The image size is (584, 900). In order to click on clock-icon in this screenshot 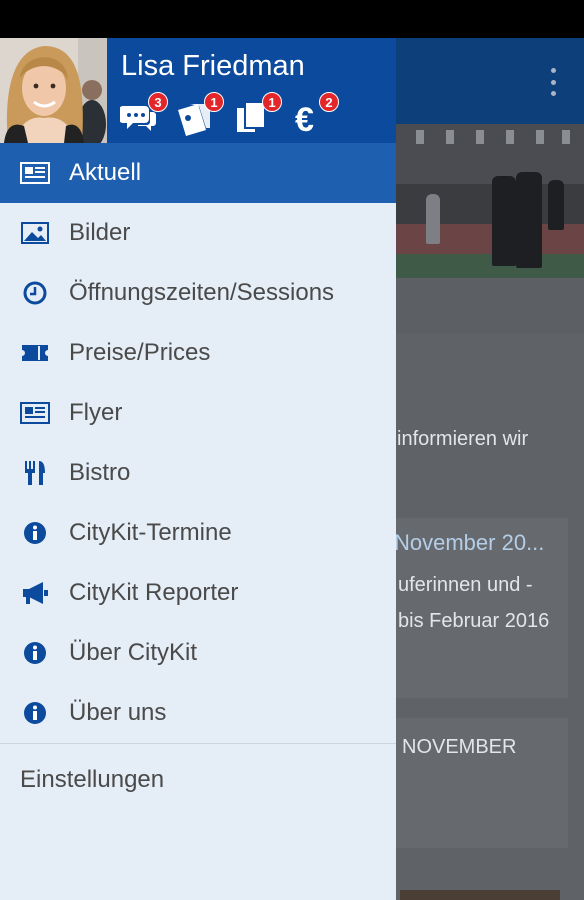, I will do `click(35, 293)`.